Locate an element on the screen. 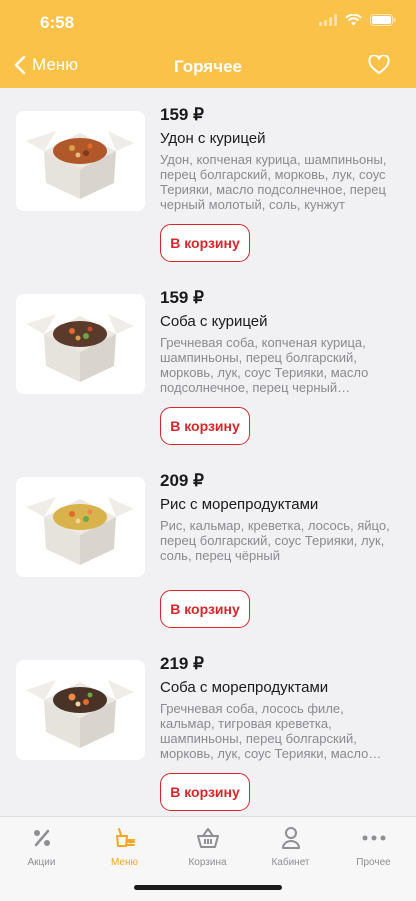  menu-food-icon is located at coordinates (125, 837).